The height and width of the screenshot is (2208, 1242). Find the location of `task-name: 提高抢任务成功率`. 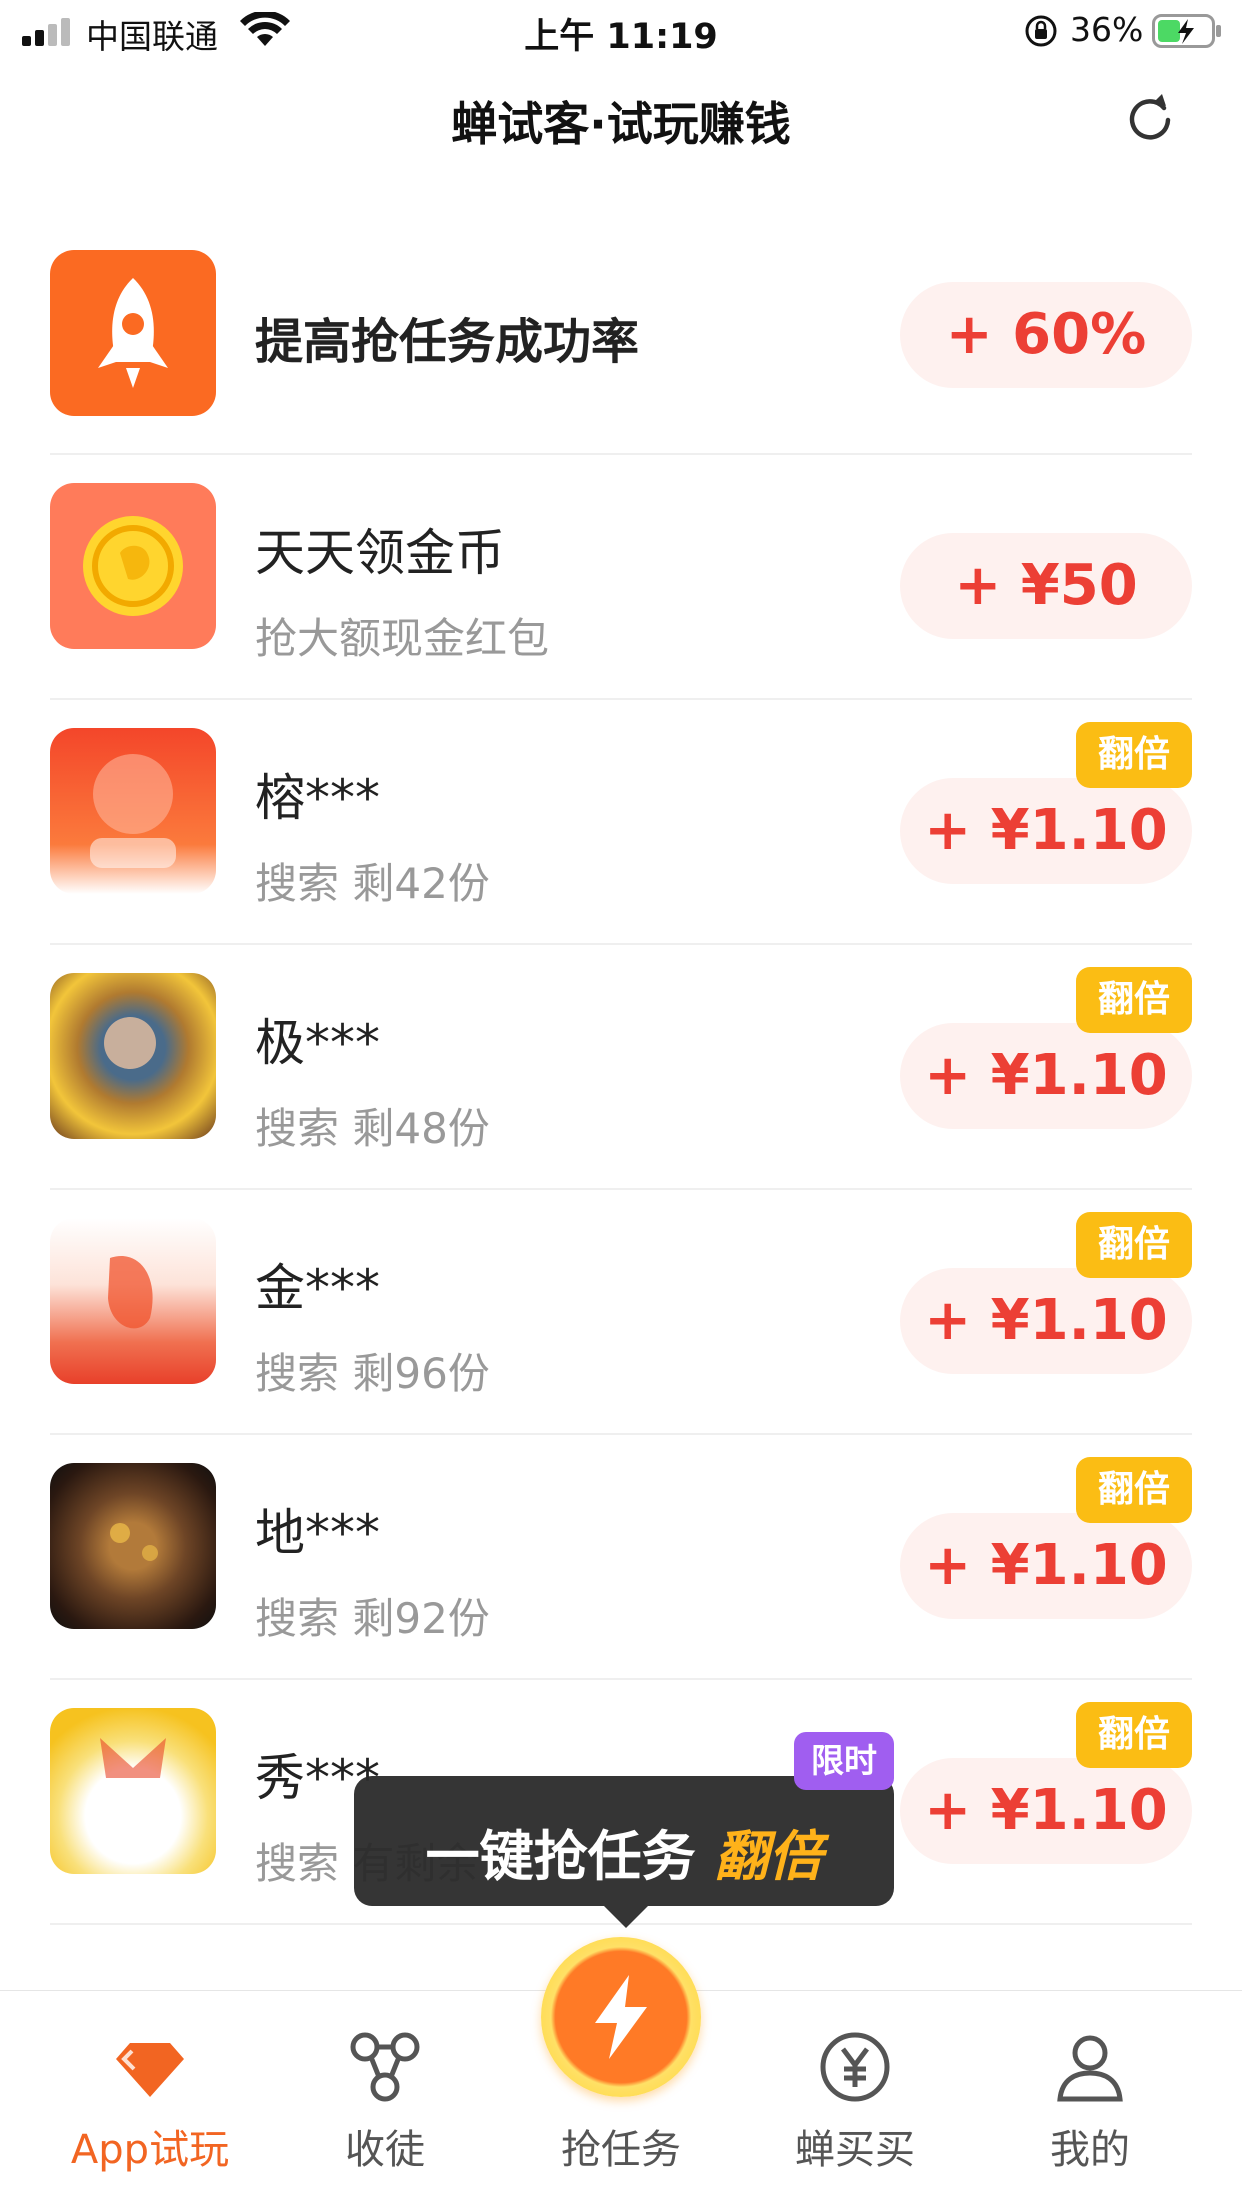

task-name: 提高抢任务成功率 is located at coordinates (447, 342).